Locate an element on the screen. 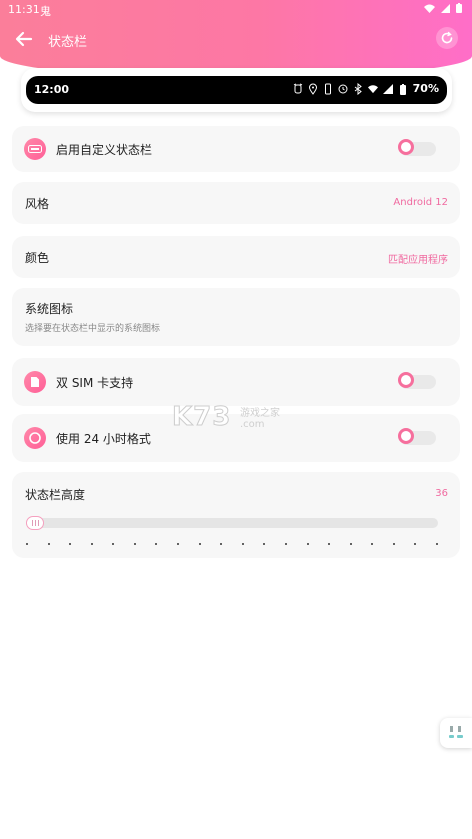 This screenshot has height=839, width=472. statusbar-preview-card: 12:00 70% is located at coordinates (236, 90).